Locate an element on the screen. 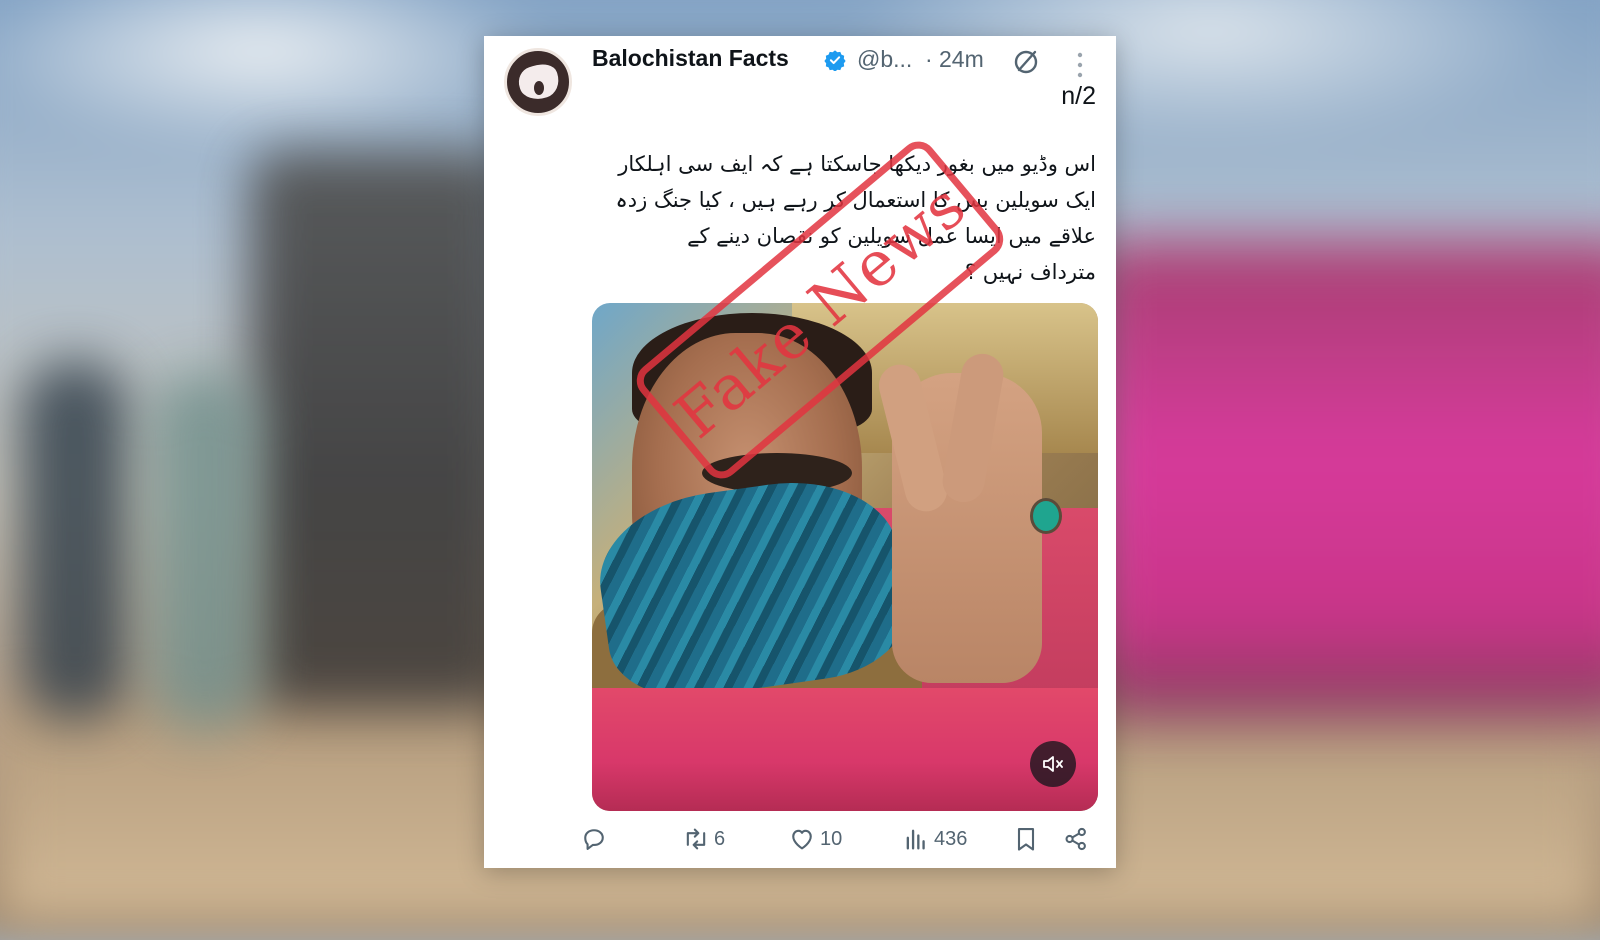 This screenshot has width=1600, height=940. avatar-map-detail is located at coordinates (539, 88).